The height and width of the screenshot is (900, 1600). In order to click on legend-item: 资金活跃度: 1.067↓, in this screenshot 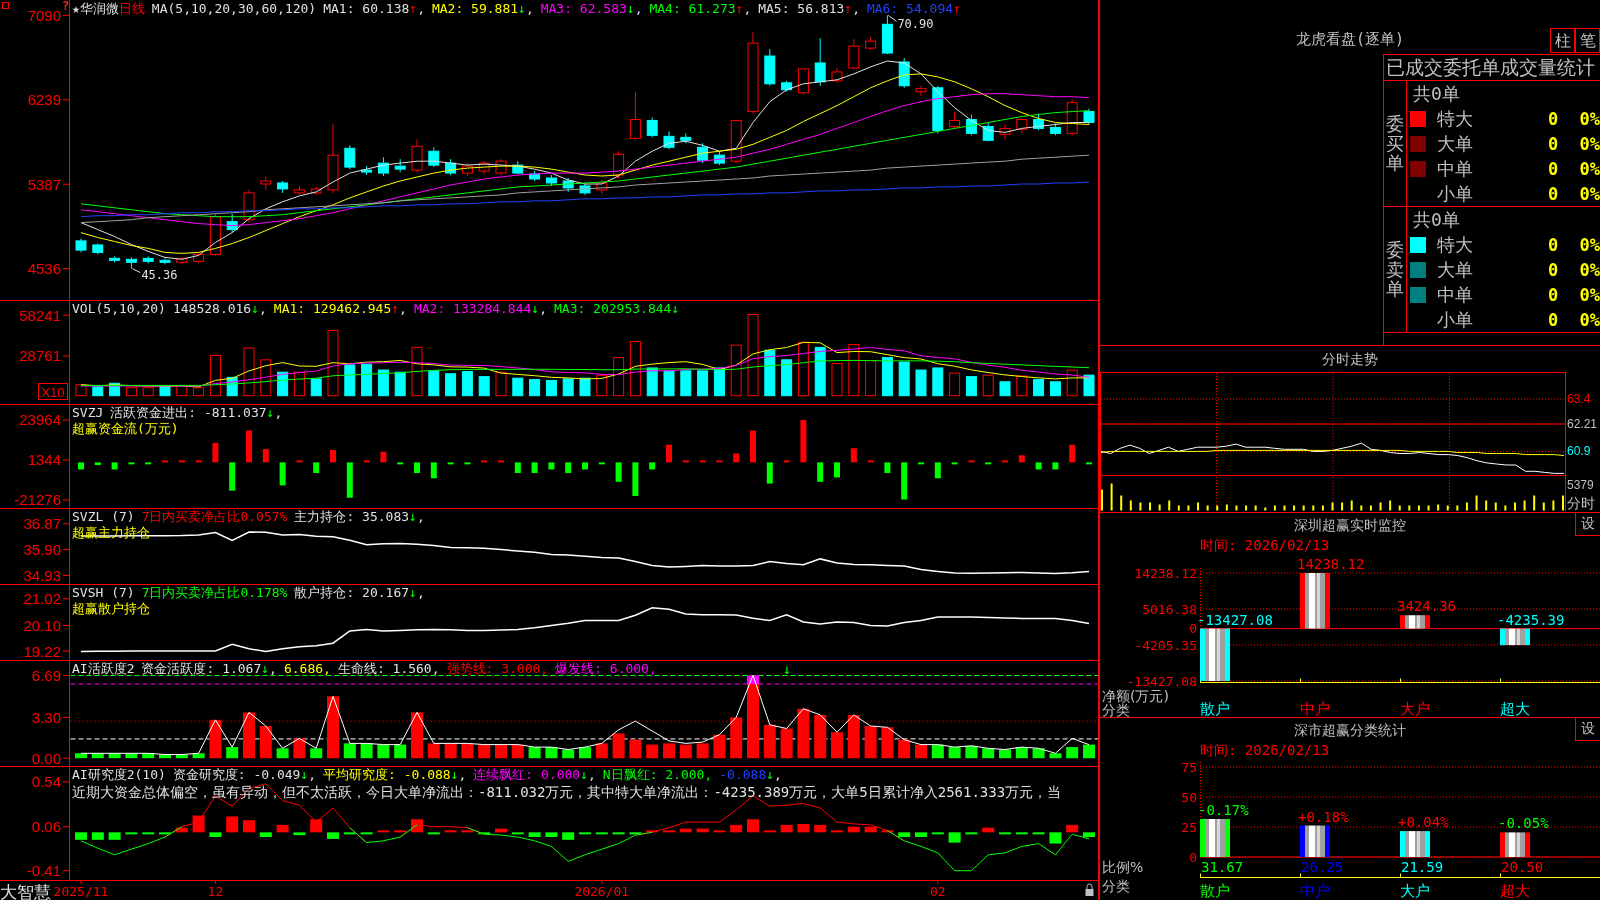, I will do `click(209, 669)`.